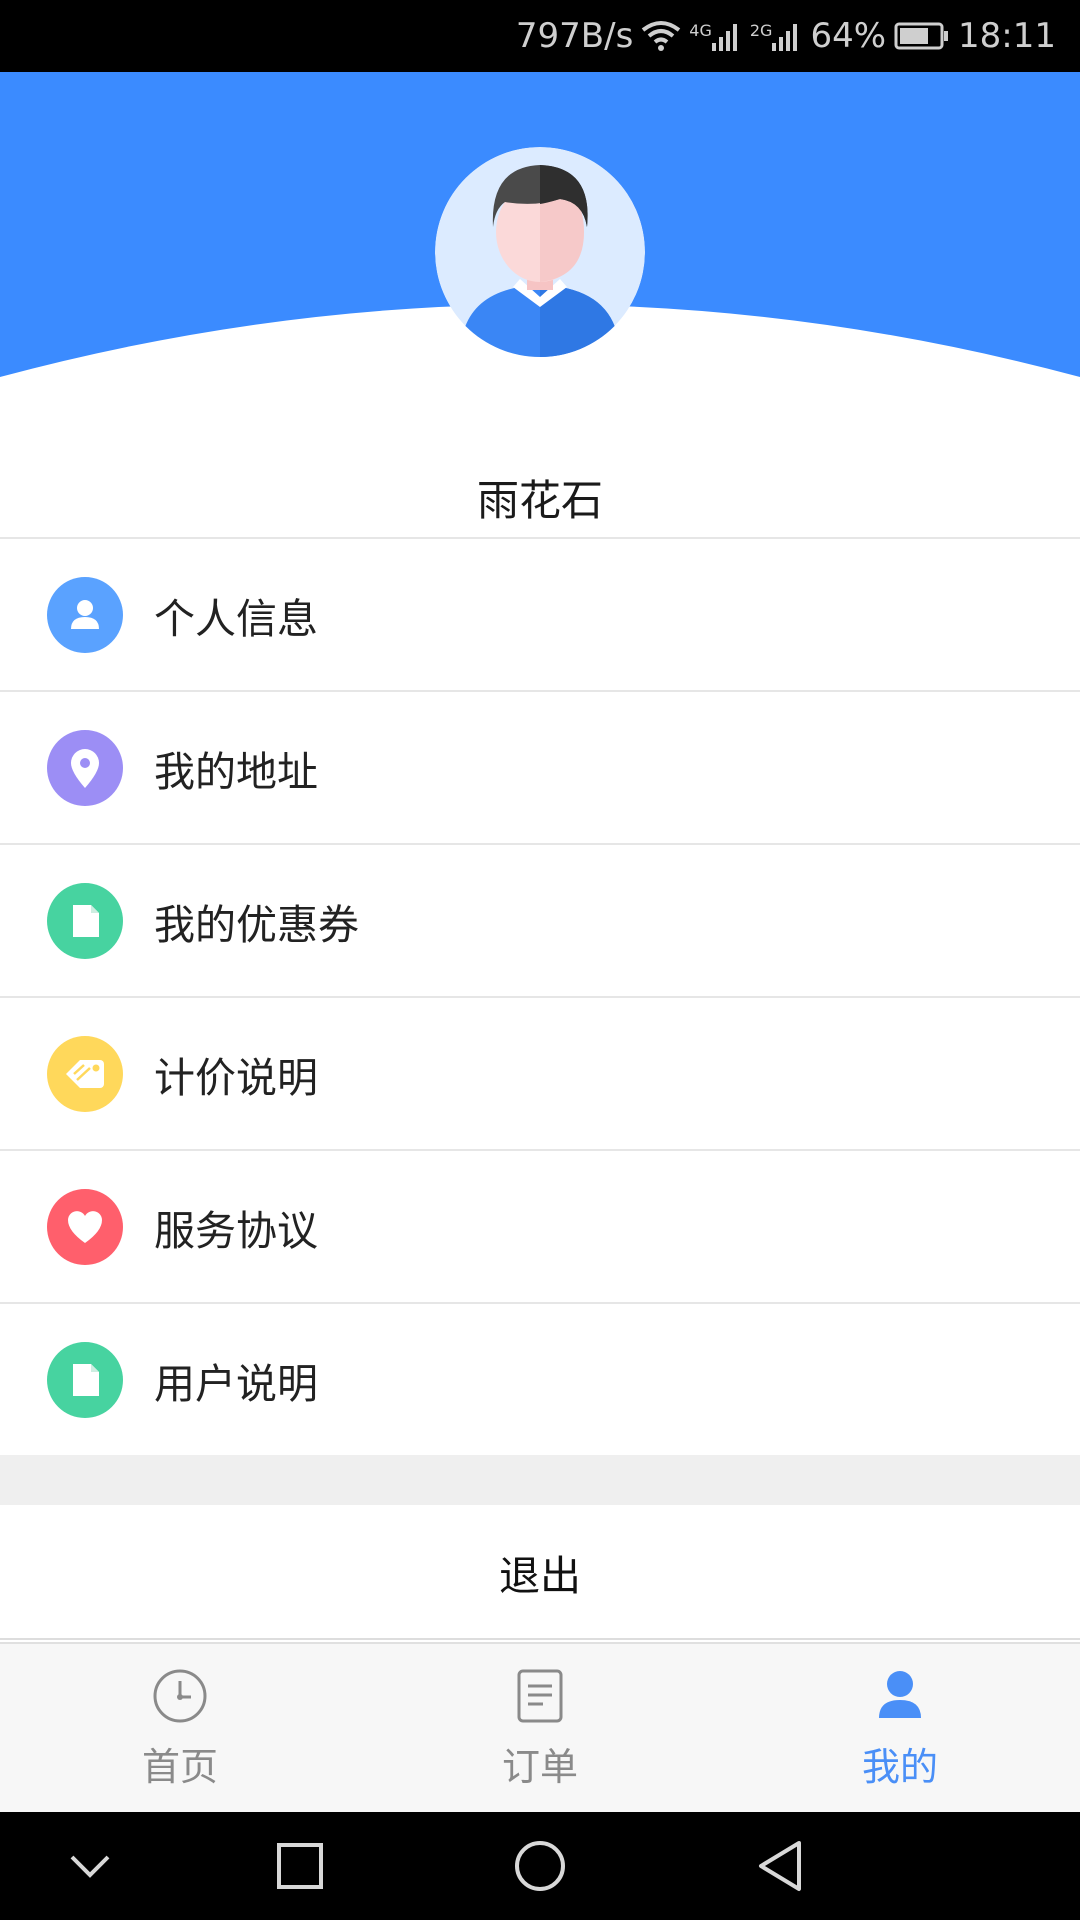 The image size is (1080, 1920). Describe the element at coordinates (236, 1077) in the screenshot. I see `menu-item-label: 计价说明` at that location.